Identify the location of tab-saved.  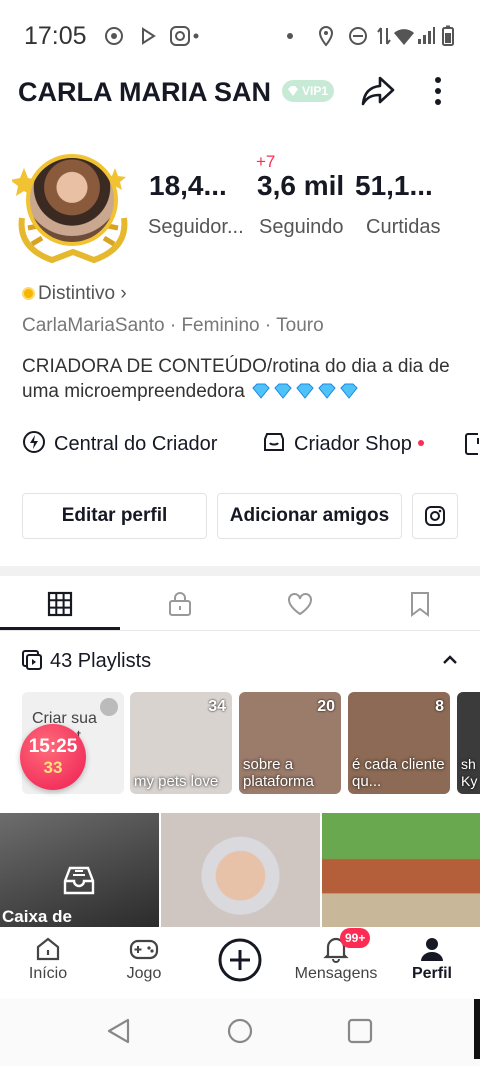
(420, 604).